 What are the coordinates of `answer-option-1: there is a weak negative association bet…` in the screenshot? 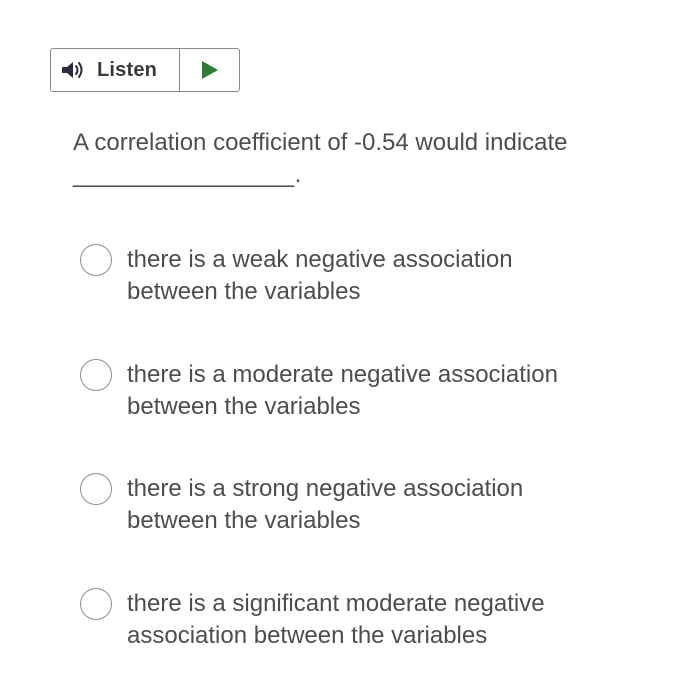 It's located at (360, 276).